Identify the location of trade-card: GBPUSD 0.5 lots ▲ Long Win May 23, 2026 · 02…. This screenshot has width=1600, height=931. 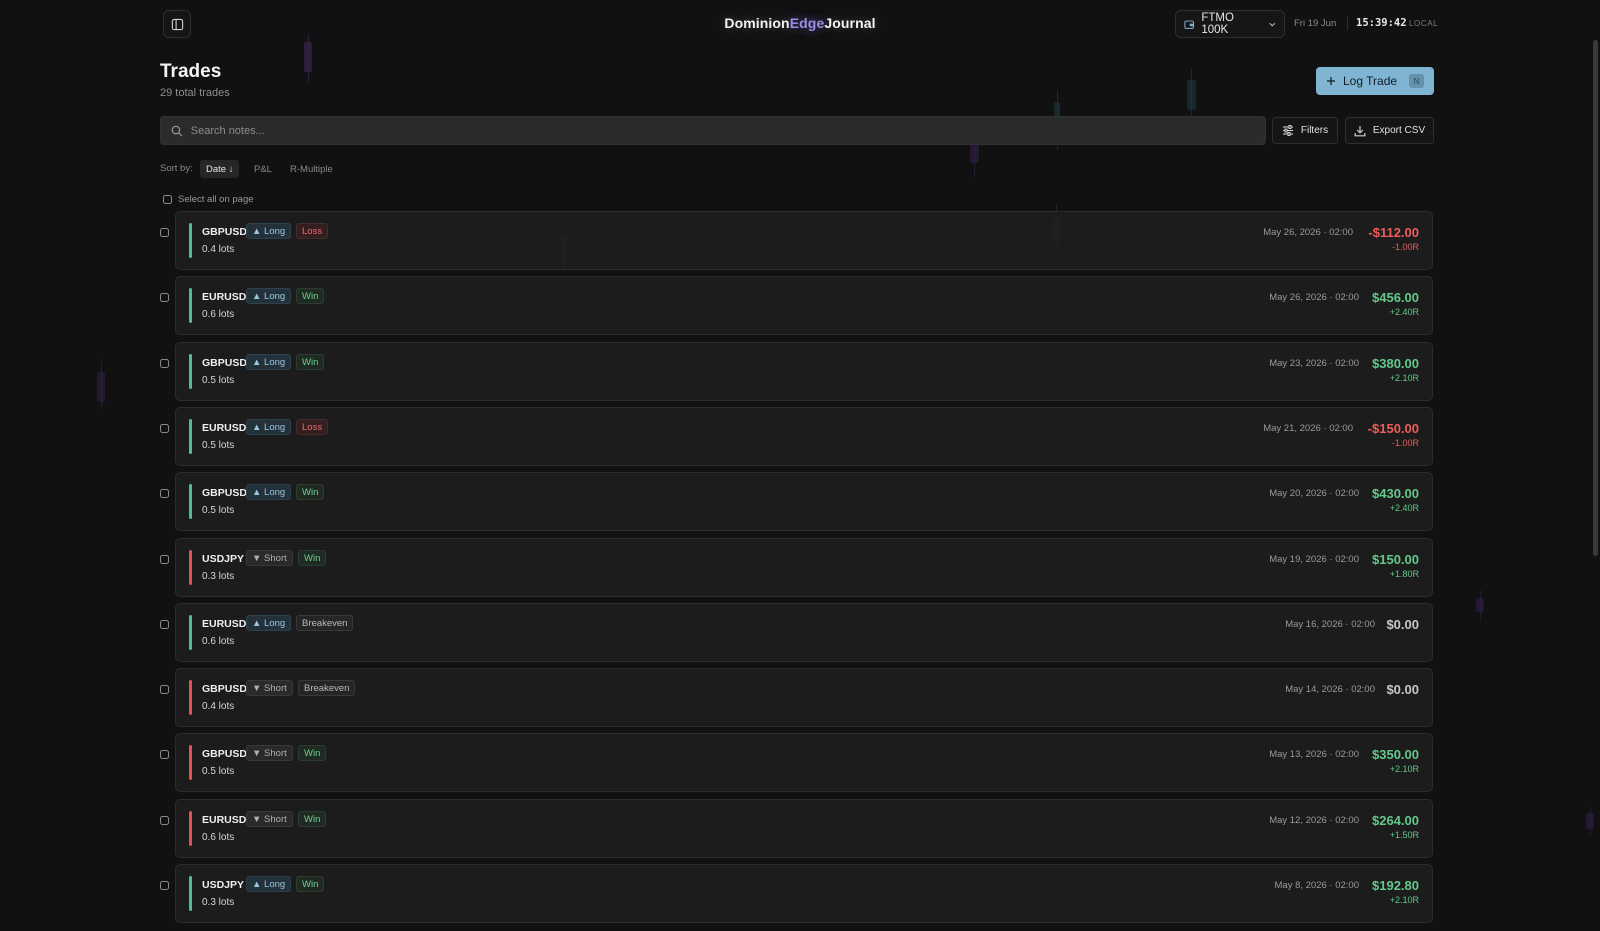
(804, 371).